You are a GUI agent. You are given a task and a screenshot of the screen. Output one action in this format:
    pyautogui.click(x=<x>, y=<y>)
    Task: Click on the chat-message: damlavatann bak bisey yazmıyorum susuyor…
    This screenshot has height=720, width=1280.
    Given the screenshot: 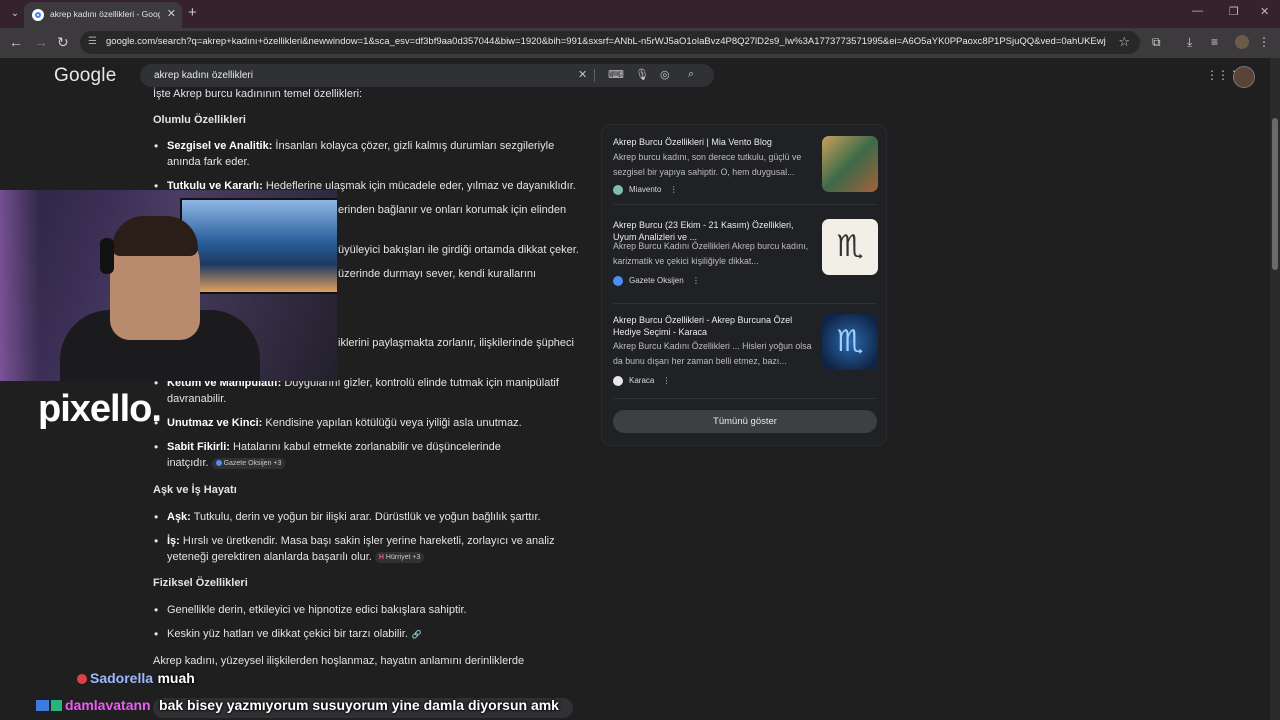 What is the action you would take?
    pyautogui.click(x=297, y=706)
    